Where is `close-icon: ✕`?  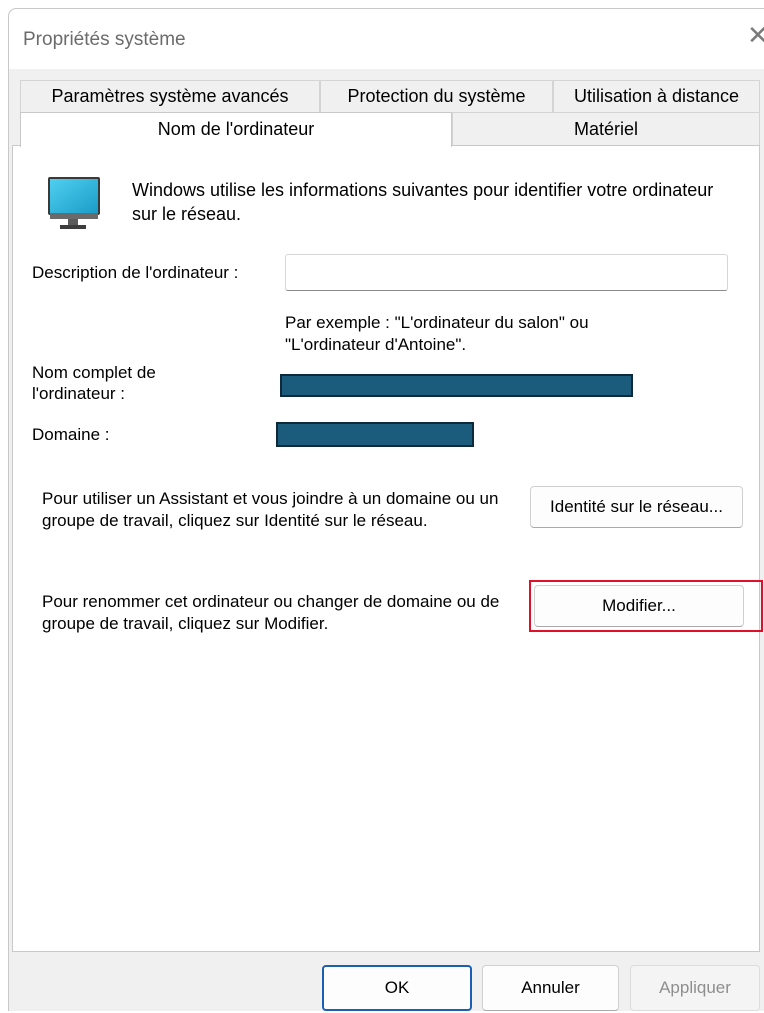
close-icon: ✕ is located at coordinates (755, 36).